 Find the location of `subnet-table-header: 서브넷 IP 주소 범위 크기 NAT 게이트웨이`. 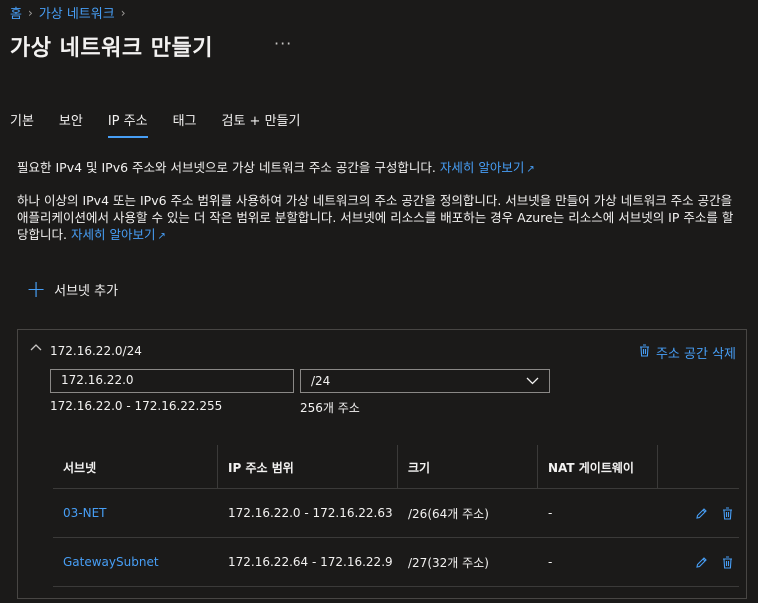

subnet-table-header: 서브넷 IP 주소 범위 크기 NAT 게이트웨이 is located at coordinates (396, 467).